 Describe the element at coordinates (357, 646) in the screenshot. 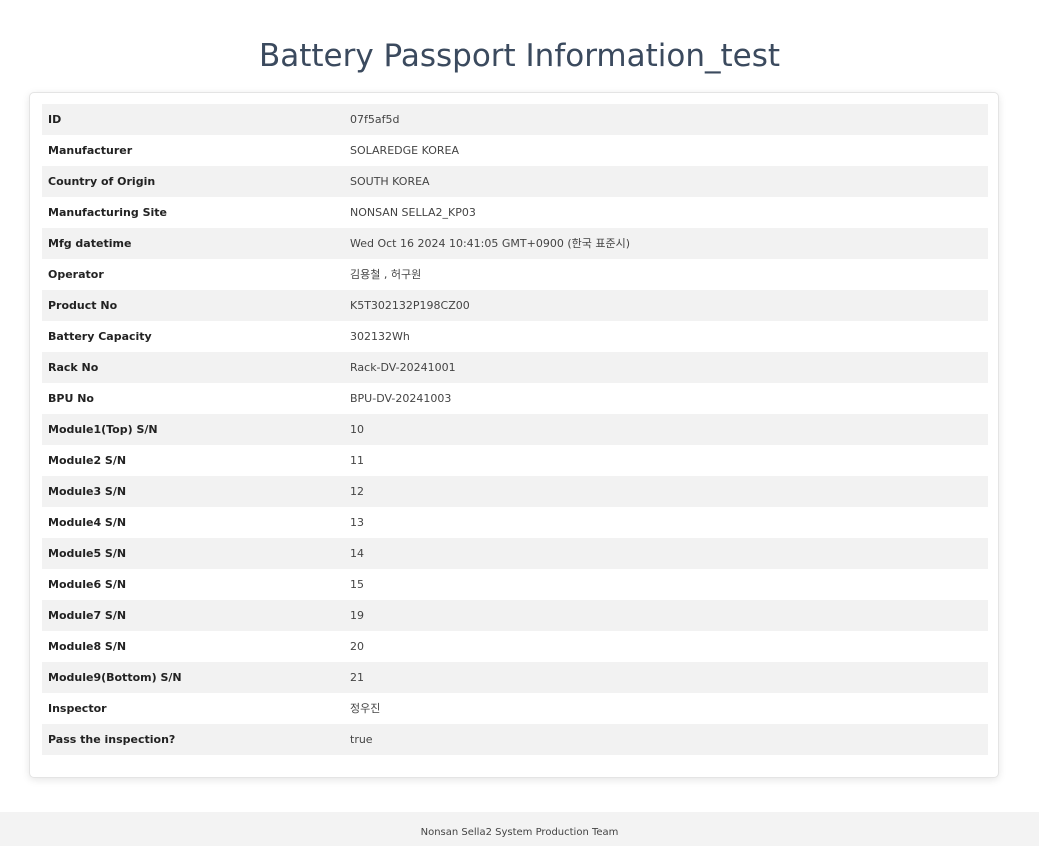

I see `row-value-module8: 20` at that location.